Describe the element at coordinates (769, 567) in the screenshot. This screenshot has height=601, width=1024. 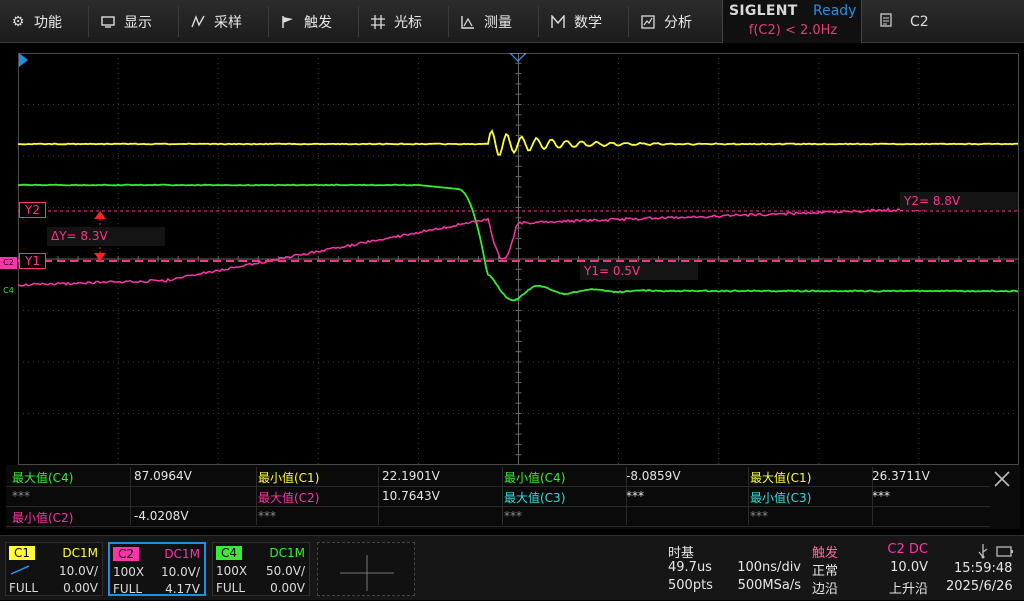
I see `timebase-scale: 100ns/div` at that location.